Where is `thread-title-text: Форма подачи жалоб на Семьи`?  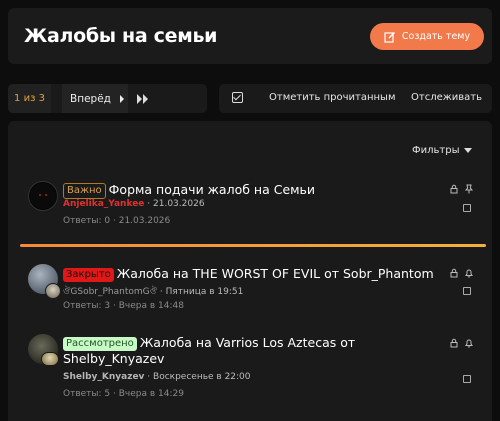
thread-title-text: Форма подачи жалоб на Семьи is located at coordinates (212, 189).